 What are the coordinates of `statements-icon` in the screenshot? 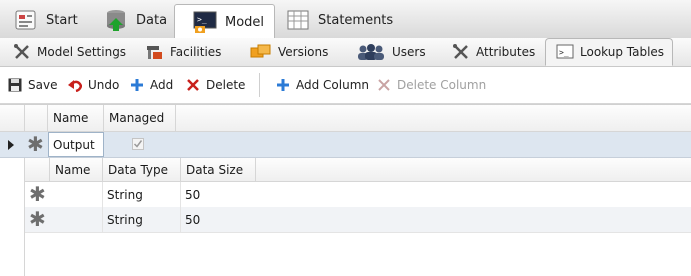 It's located at (298, 20).